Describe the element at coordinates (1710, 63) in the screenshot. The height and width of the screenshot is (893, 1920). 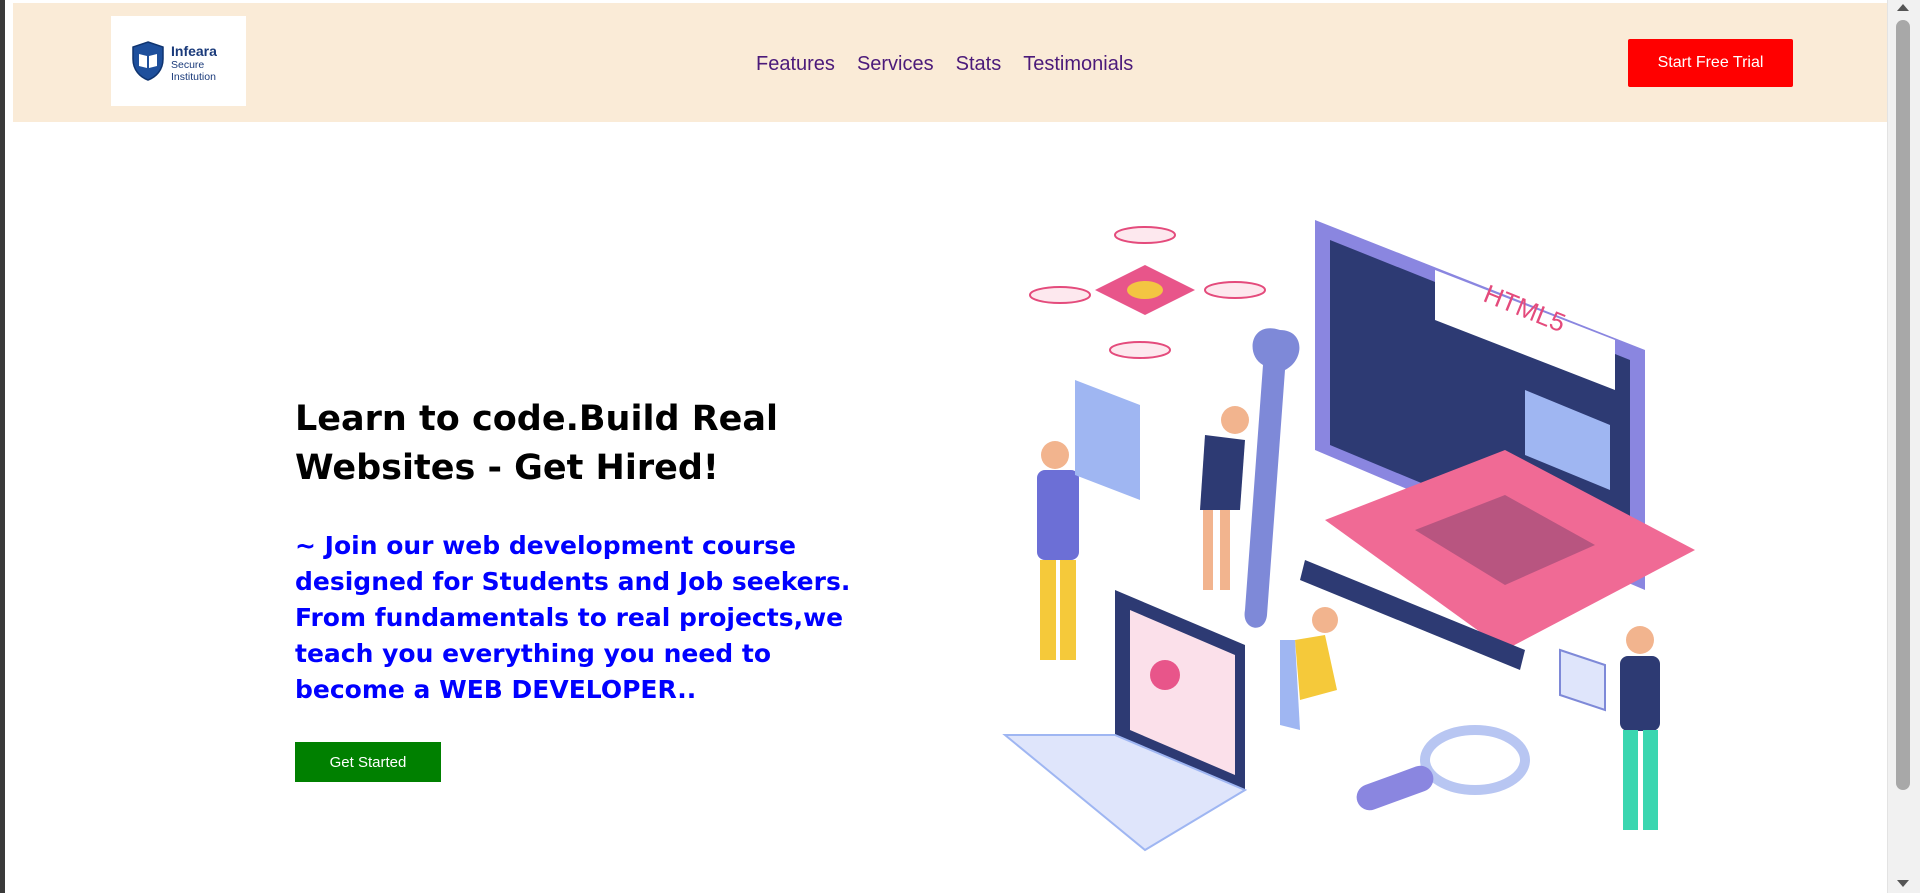
I see `start-free-trial-button: Start Free Trial` at that location.